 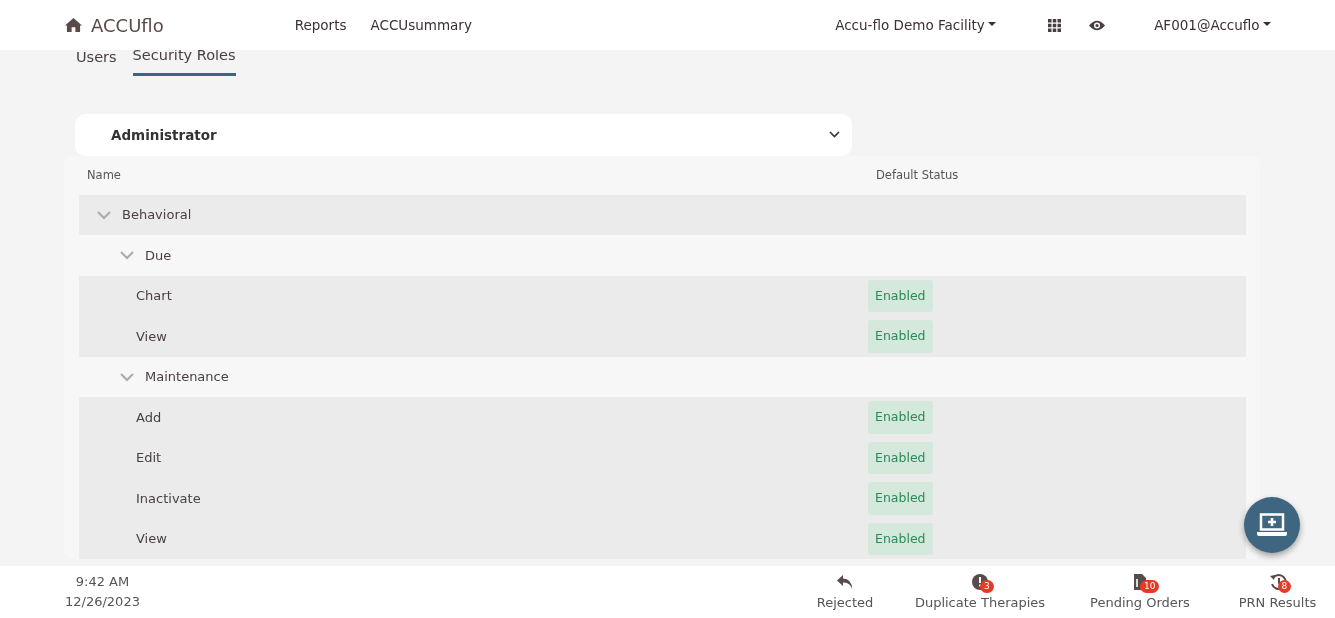 What do you see at coordinates (154, 296) in the screenshot?
I see `permission-name: Chart` at bounding box center [154, 296].